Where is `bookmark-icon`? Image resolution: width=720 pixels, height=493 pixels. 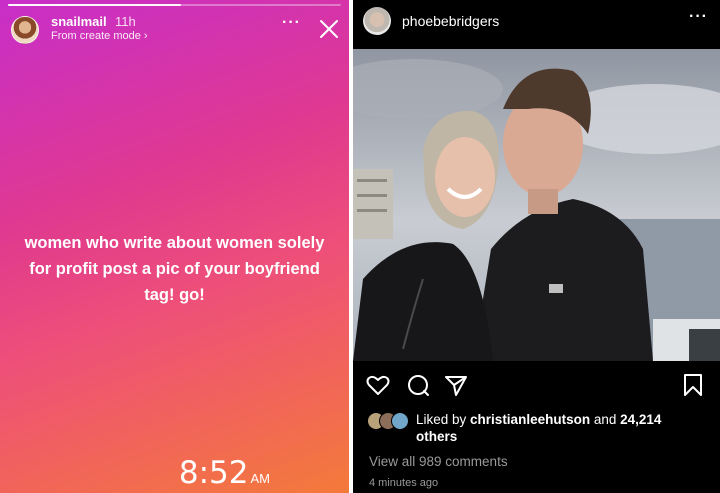
bookmark-icon is located at coordinates (693, 385).